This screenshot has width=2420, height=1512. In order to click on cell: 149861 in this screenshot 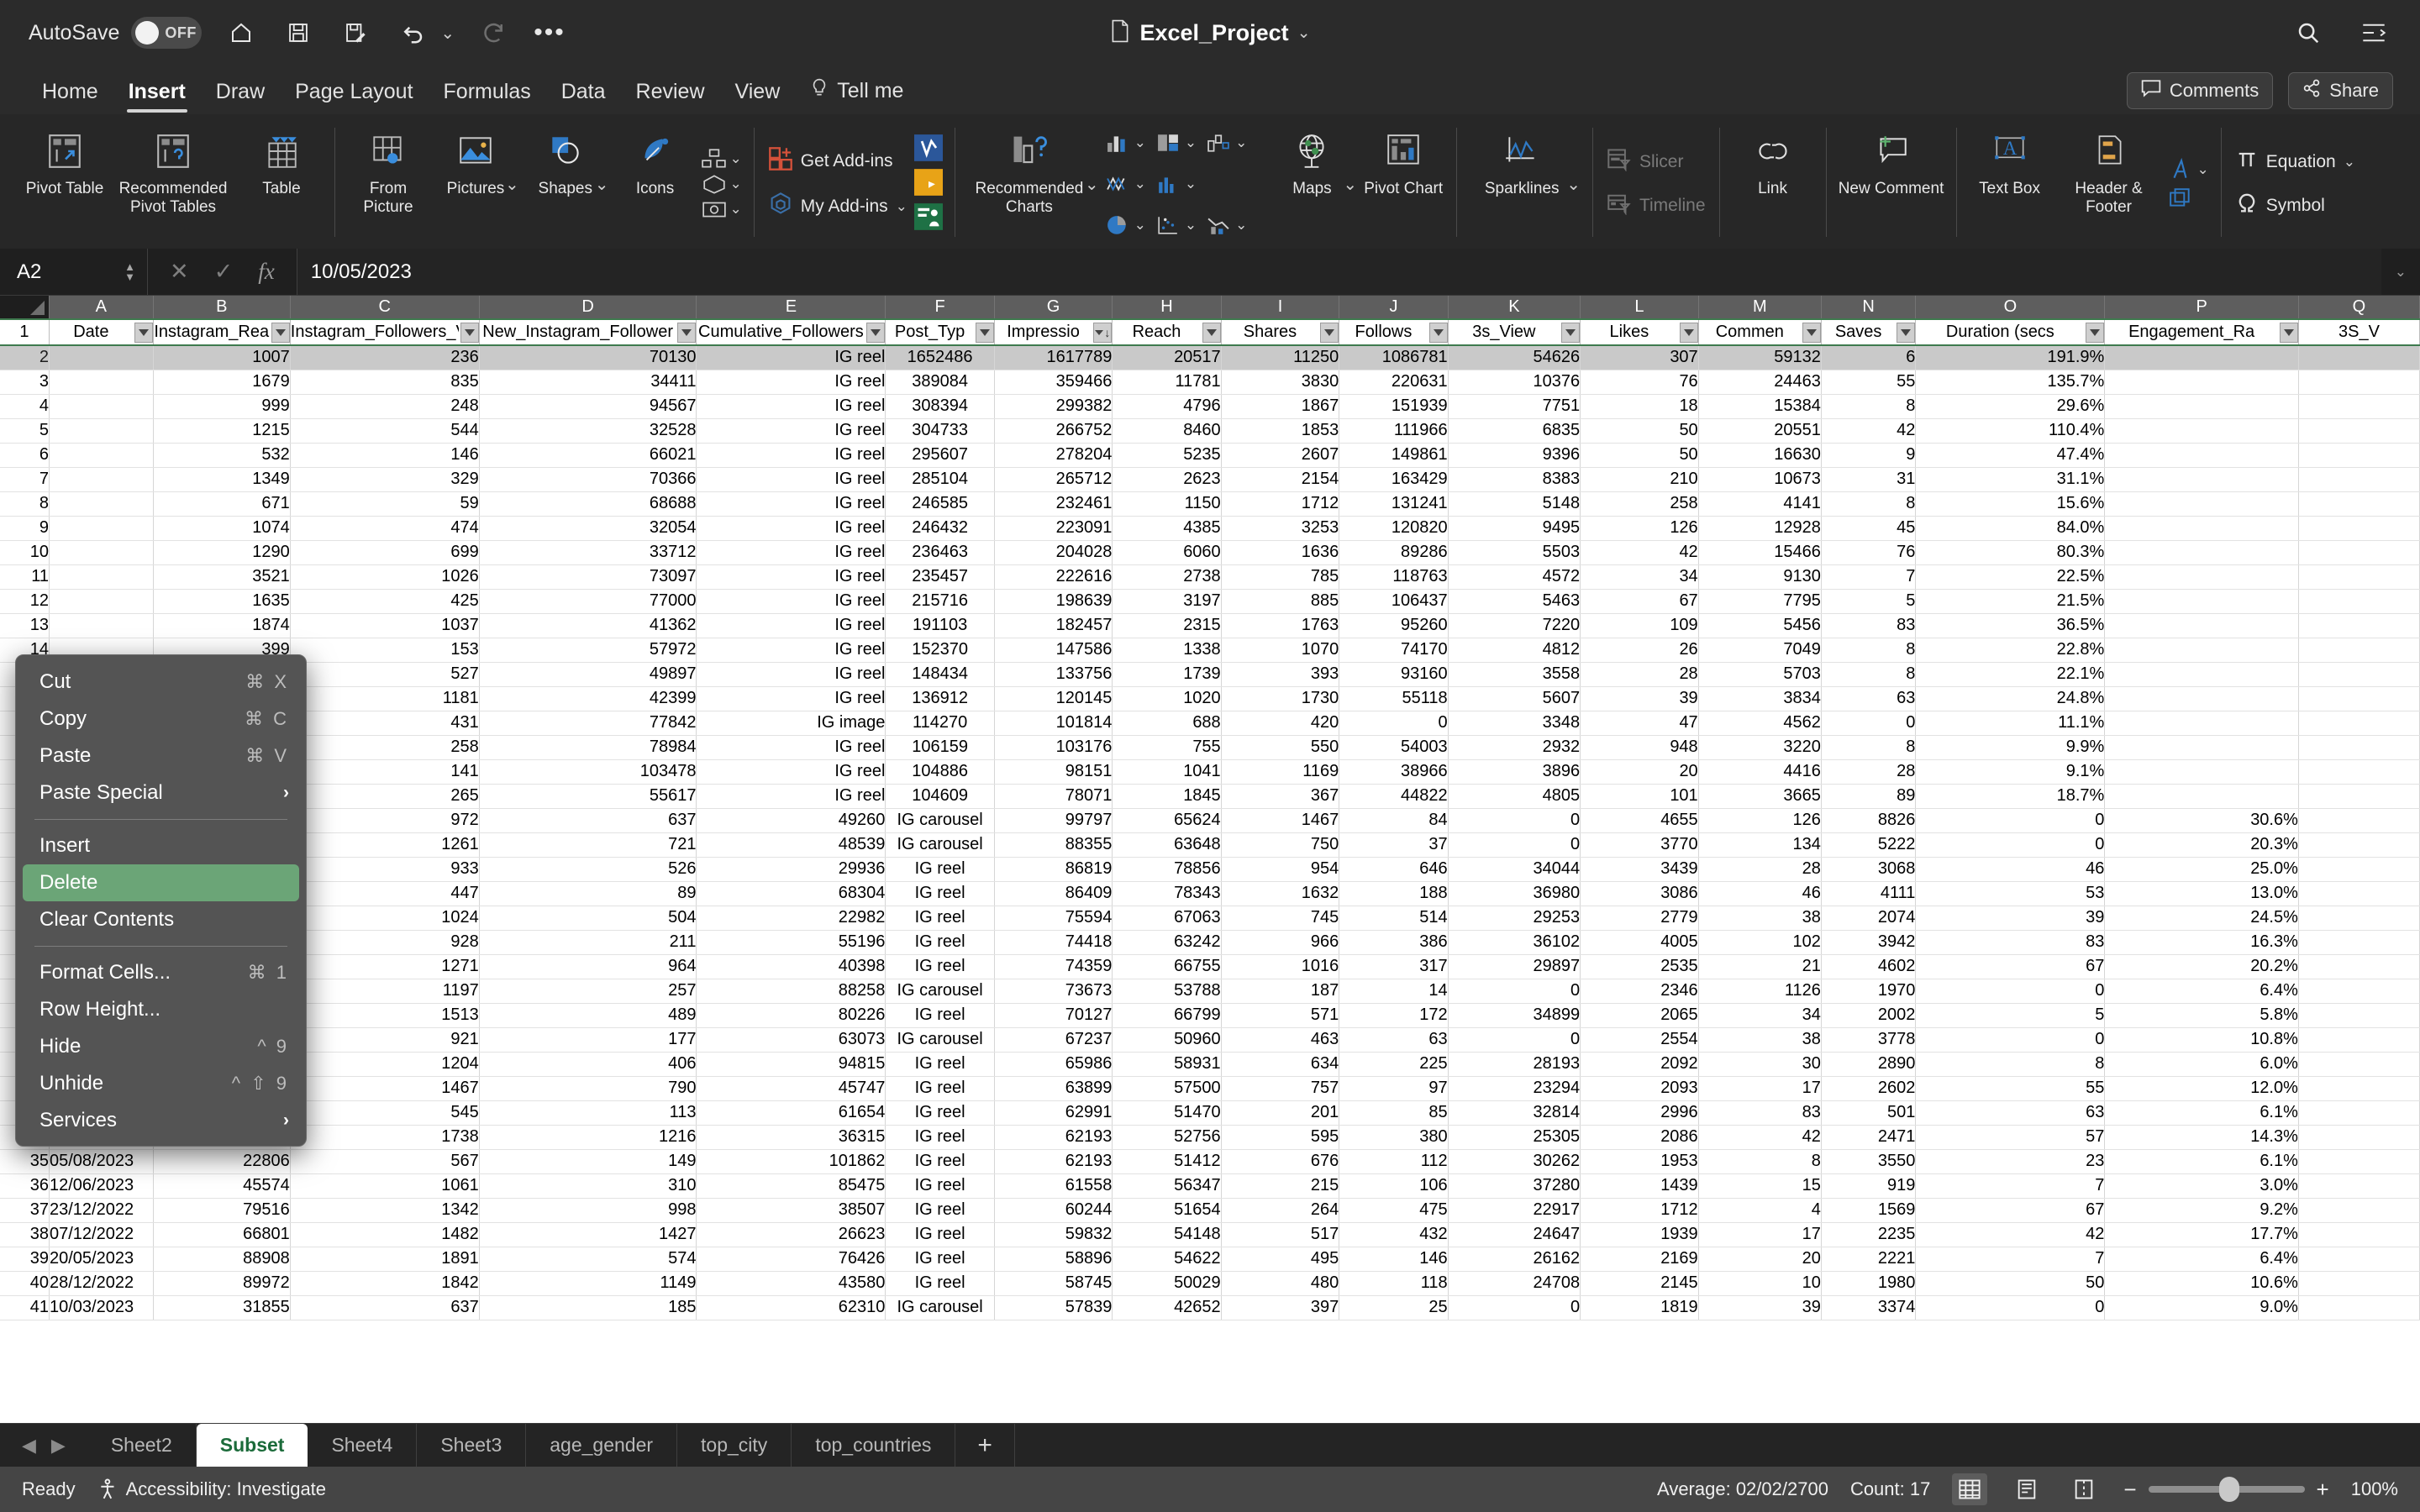, I will do `click(1394, 455)`.